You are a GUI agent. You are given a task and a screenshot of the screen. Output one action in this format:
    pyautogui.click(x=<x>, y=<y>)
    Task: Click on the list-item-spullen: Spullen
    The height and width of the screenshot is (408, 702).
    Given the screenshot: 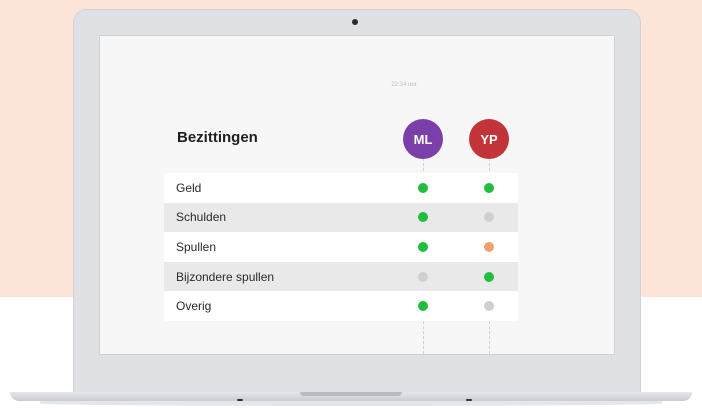 What is the action you would take?
    pyautogui.click(x=341, y=247)
    